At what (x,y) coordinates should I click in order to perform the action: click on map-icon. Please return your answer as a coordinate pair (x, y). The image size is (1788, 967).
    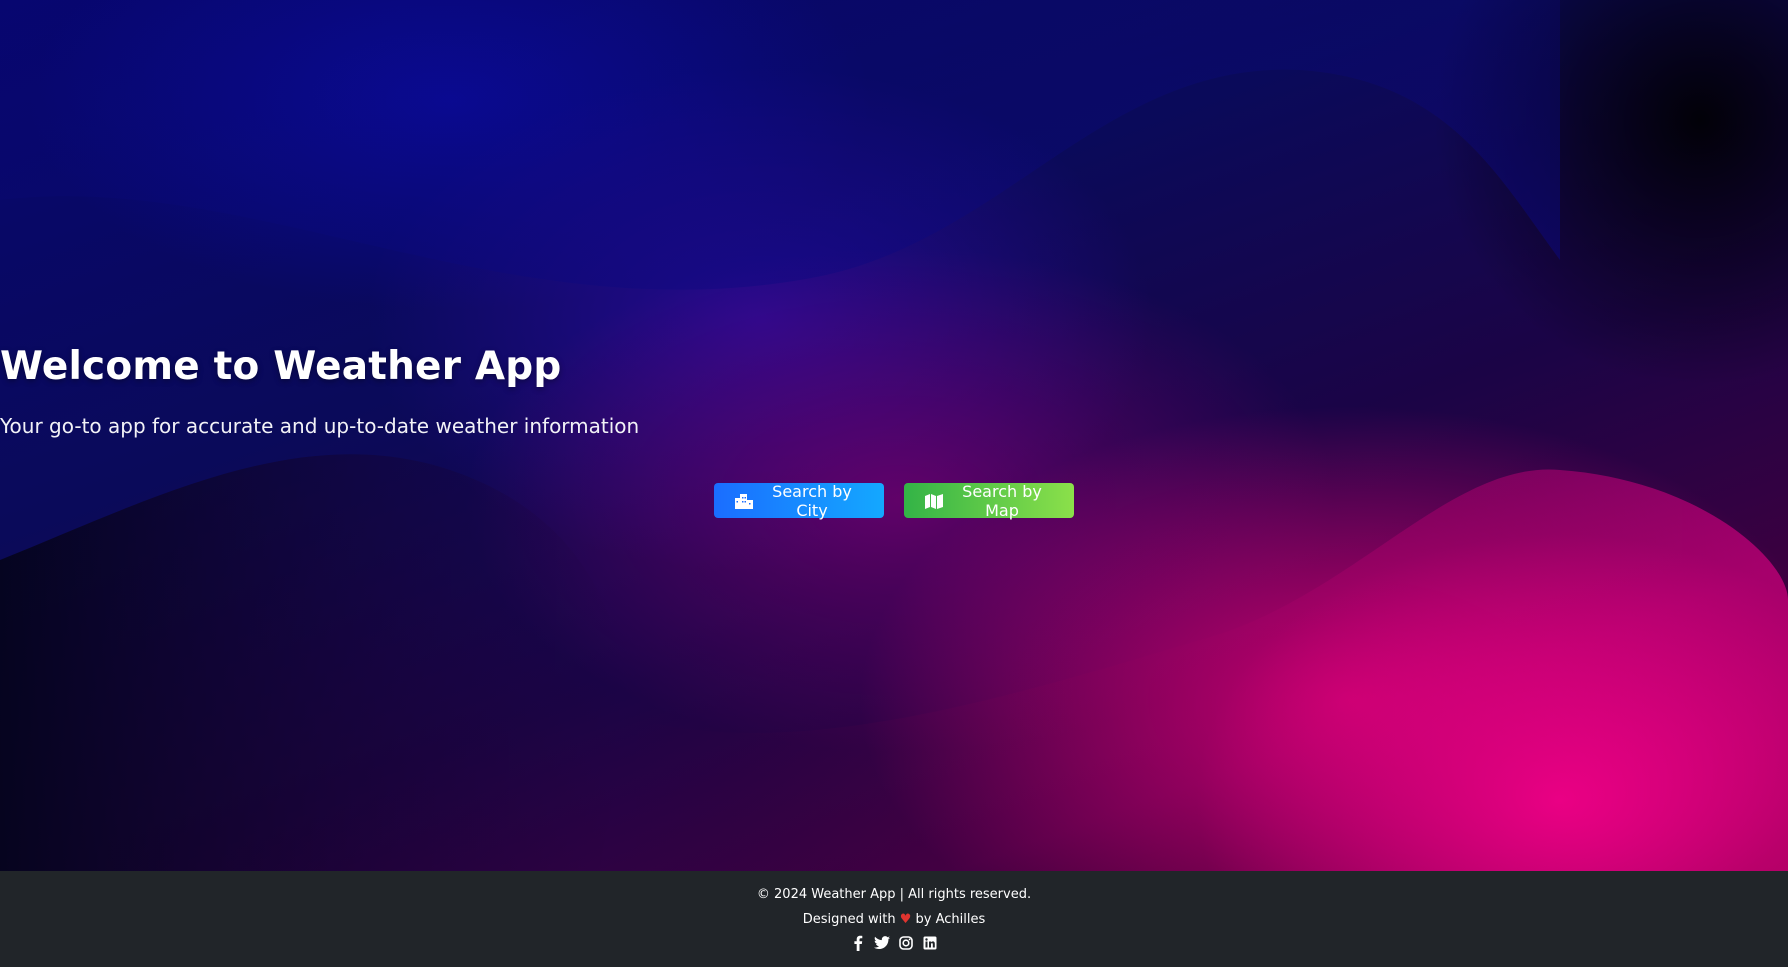
    Looking at the image, I should click on (934, 501).